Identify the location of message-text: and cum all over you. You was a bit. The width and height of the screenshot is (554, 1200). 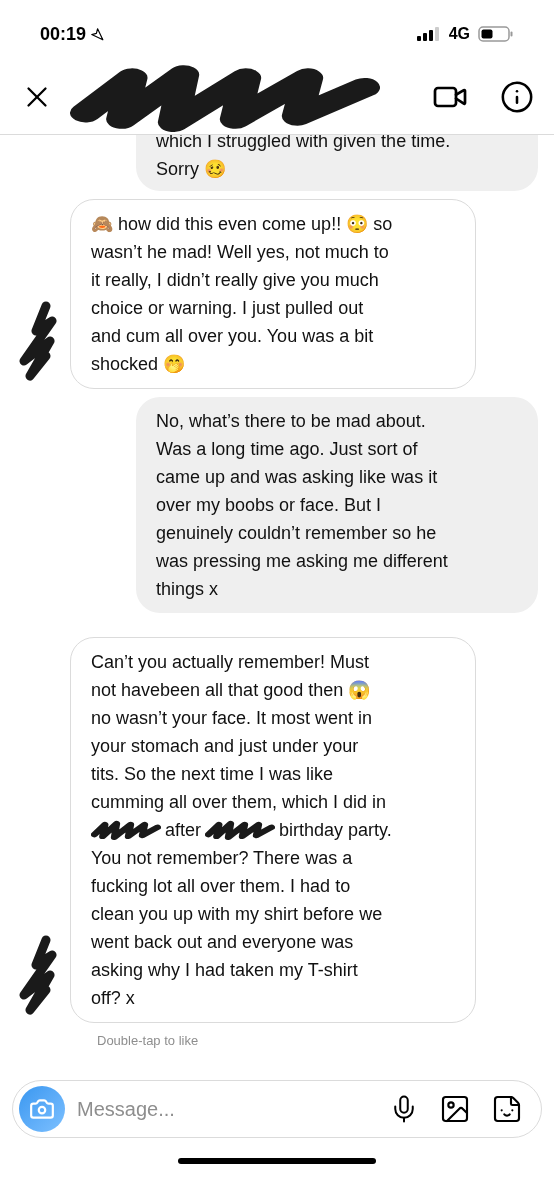
(233, 336).